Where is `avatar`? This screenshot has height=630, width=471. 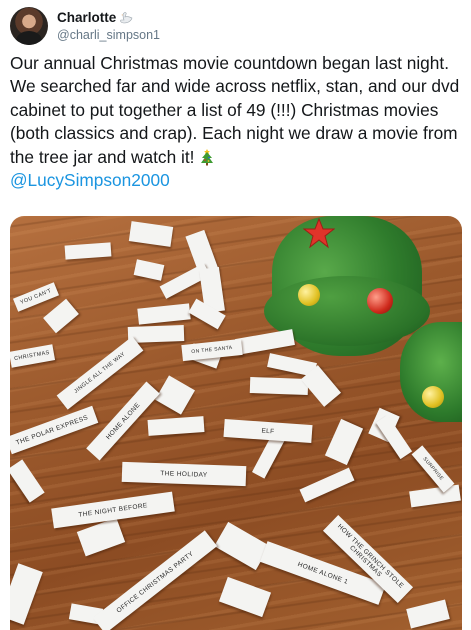 avatar is located at coordinates (29, 26).